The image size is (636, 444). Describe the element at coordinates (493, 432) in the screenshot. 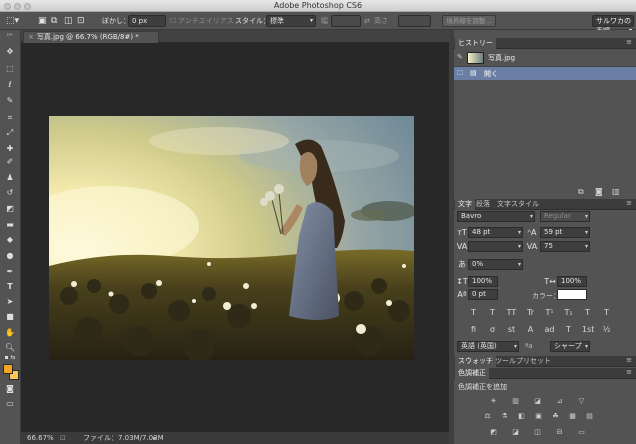

I see `adjustment-c-0-icon: ◩` at that location.